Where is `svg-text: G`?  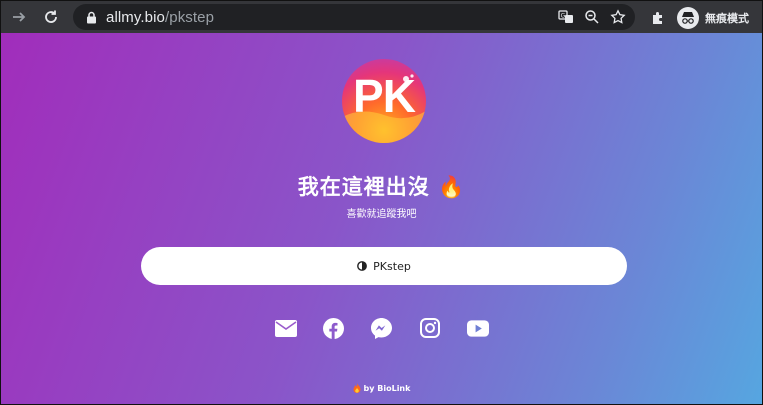 svg-text: G is located at coordinates (563, 16).